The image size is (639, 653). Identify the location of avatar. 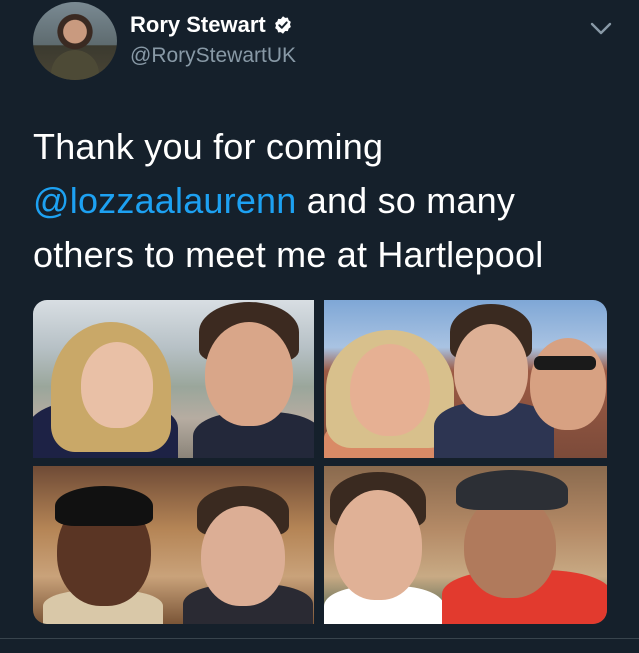
(75, 41).